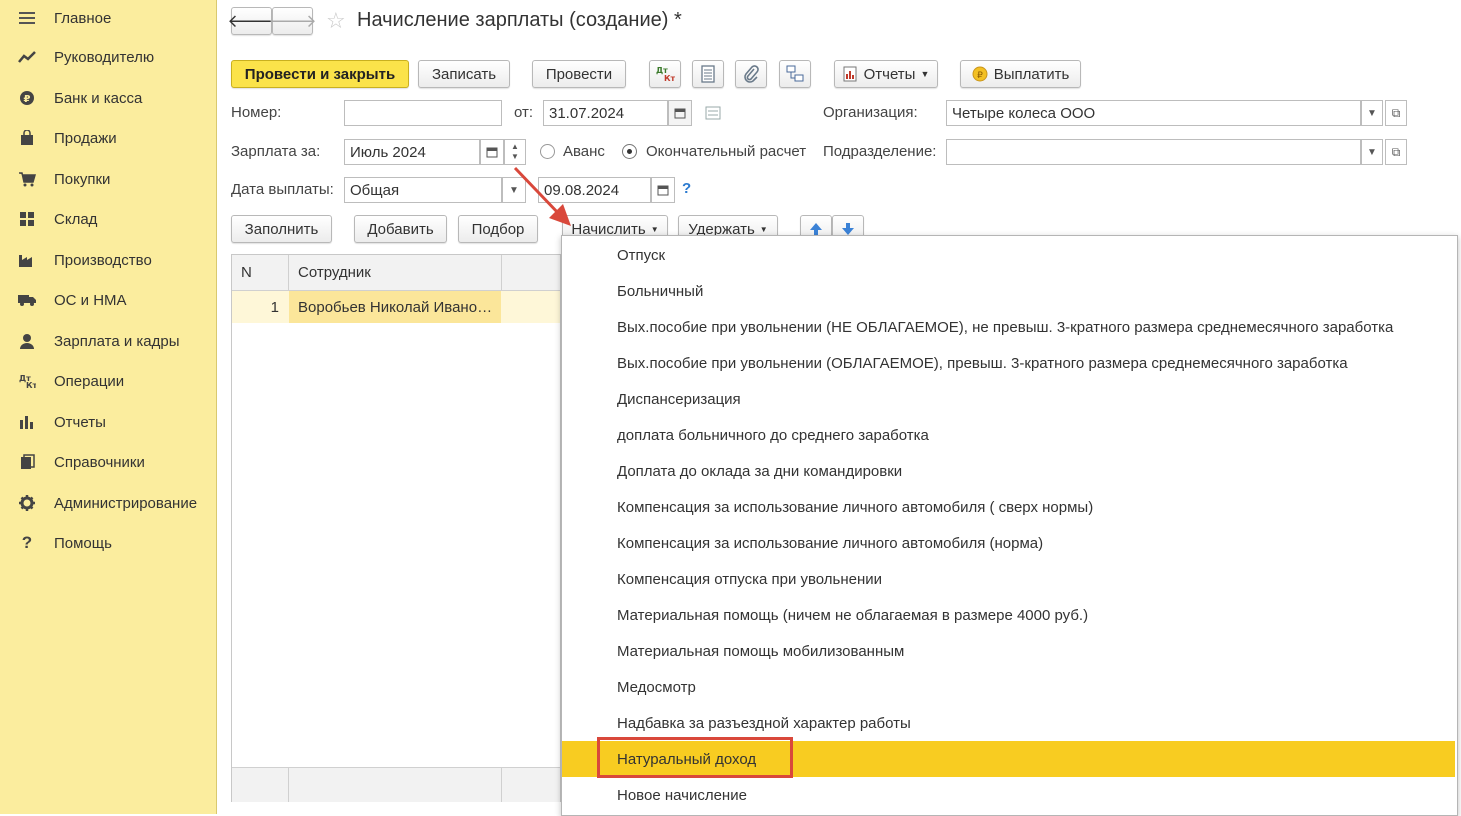 The width and height of the screenshot is (1461, 816). Describe the element at coordinates (524, 112) in the screenshot. I see `from-label: от:` at that location.